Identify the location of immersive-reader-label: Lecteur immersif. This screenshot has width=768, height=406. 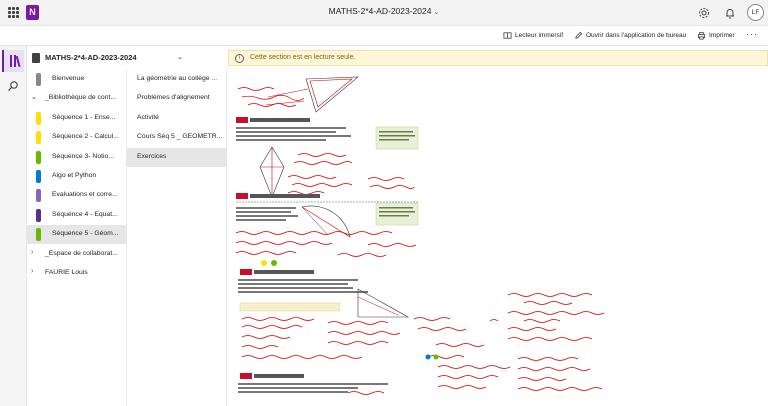
(539, 35).